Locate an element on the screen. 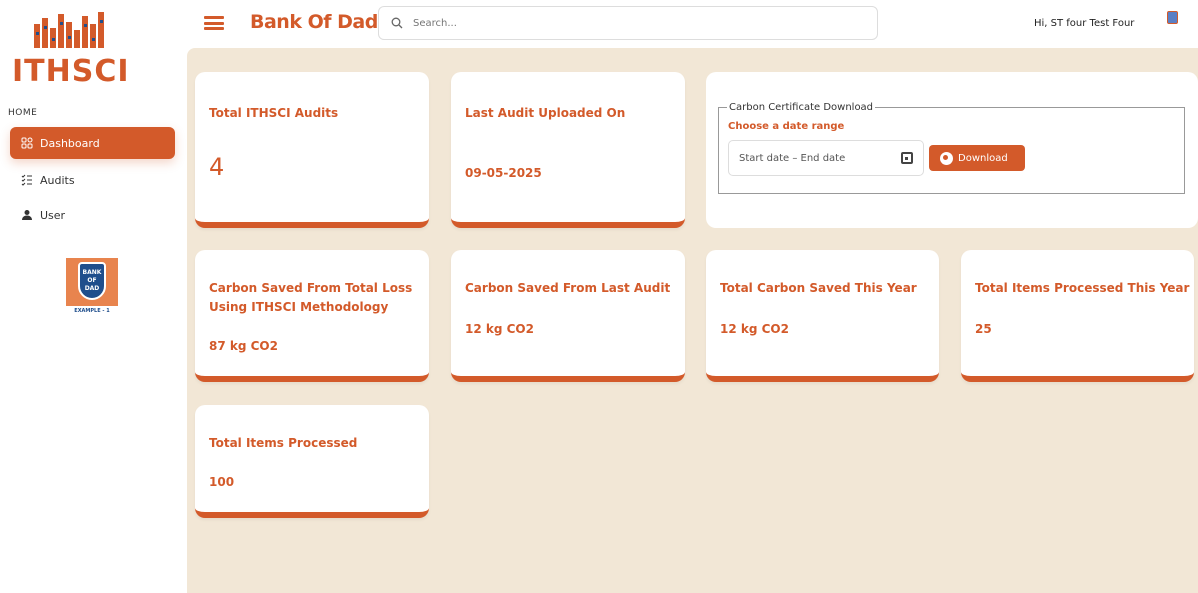 This screenshot has height=593, width=1198. ithsci-logo: ITHSCI is located at coordinates (71, 49).